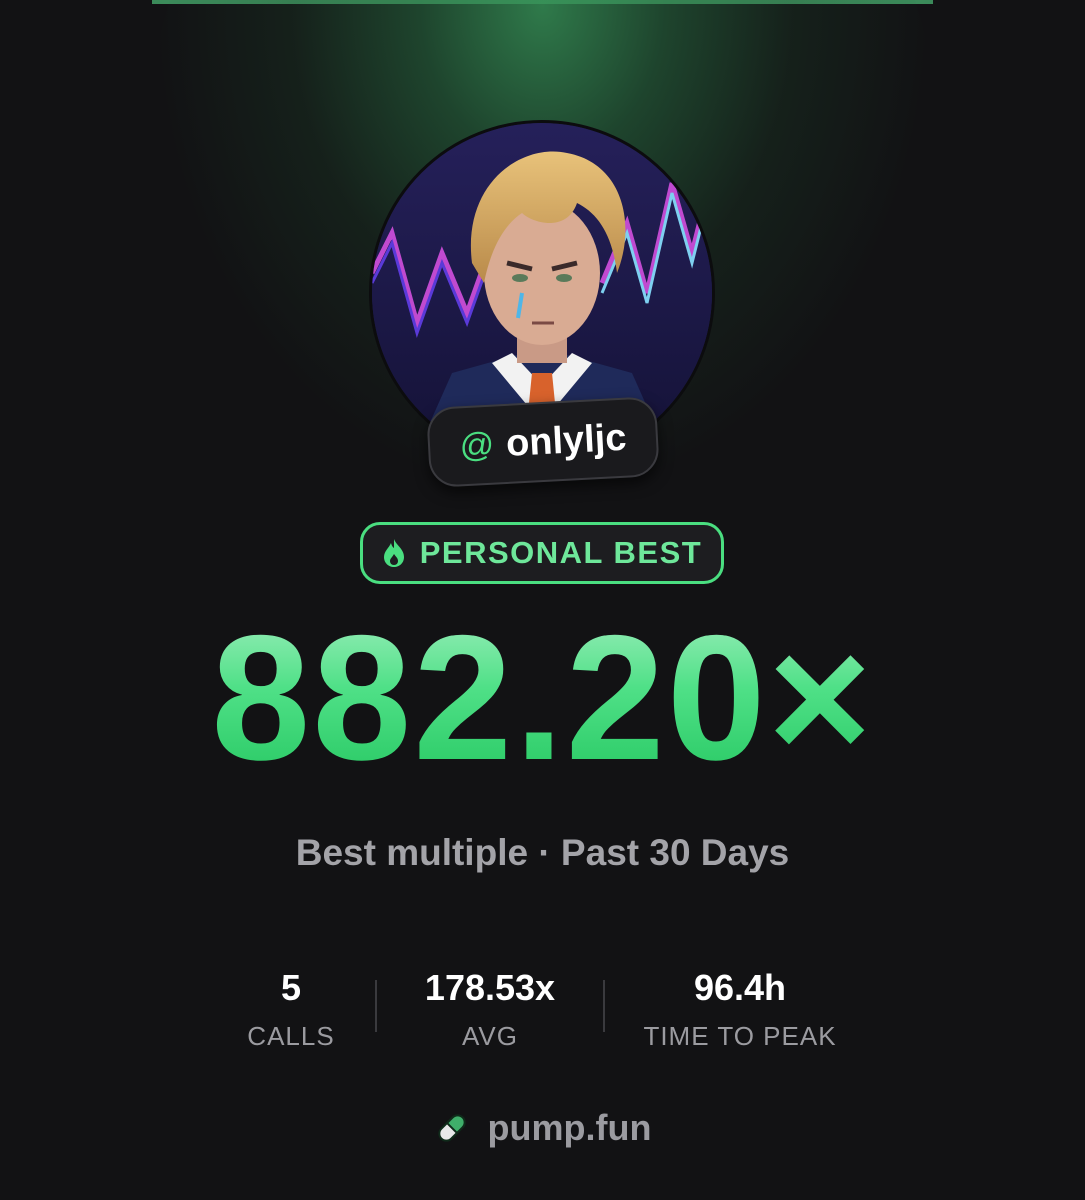 Image resolution: width=1085 pixels, height=1200 pixels. I want to click on stat-avg: 178.53x AVG, so click(490, 1008).